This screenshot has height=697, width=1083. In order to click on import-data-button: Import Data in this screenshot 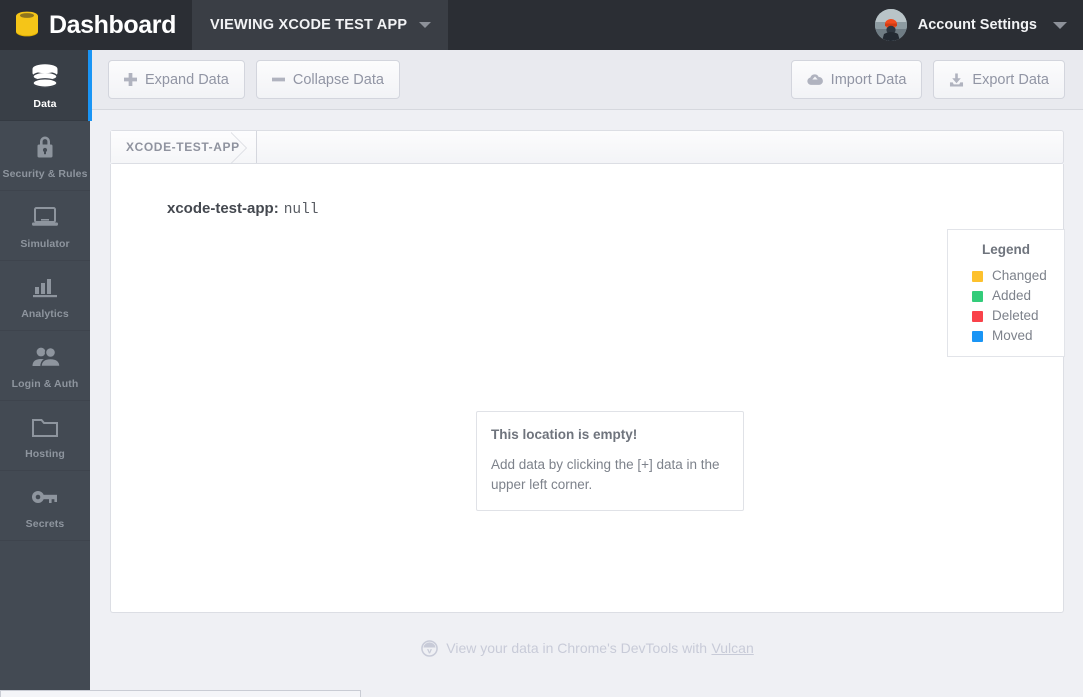, I will do `click(856, 79)`.